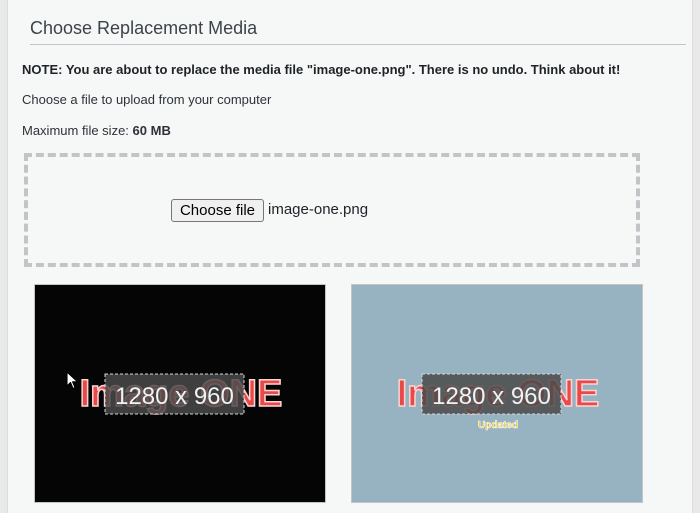  I want to click on selected-file-name: image-one.png, so click(318, 209).